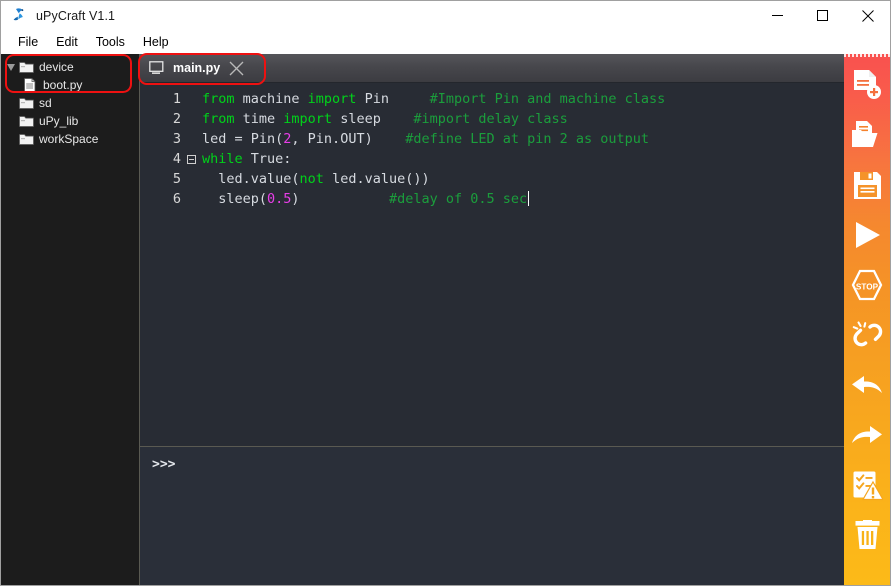 This screenshot has height=586, width=891. I want to click on undo-button, so click(867, 385).